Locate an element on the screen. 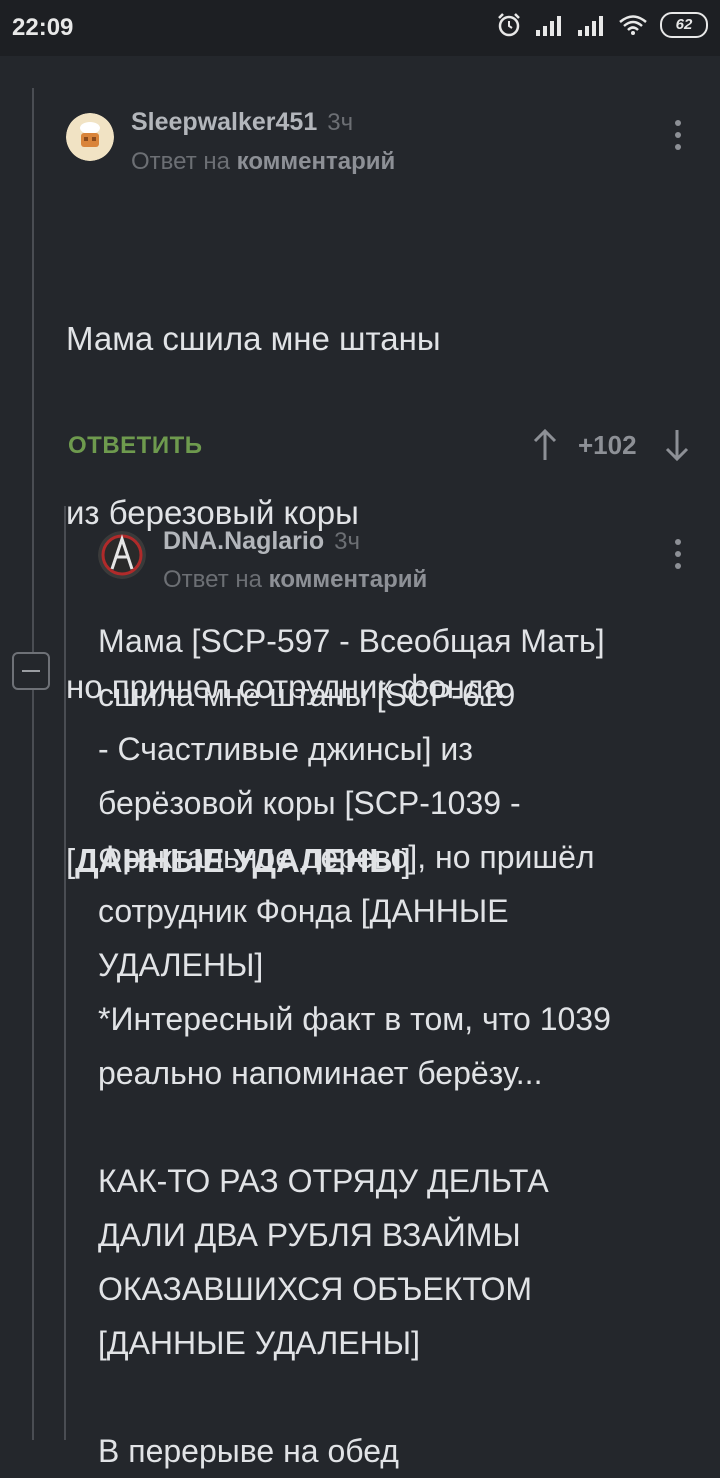 The image size is (720, 1478). username: DNA.Naglario 3ч is located at coordinates (261, 541).